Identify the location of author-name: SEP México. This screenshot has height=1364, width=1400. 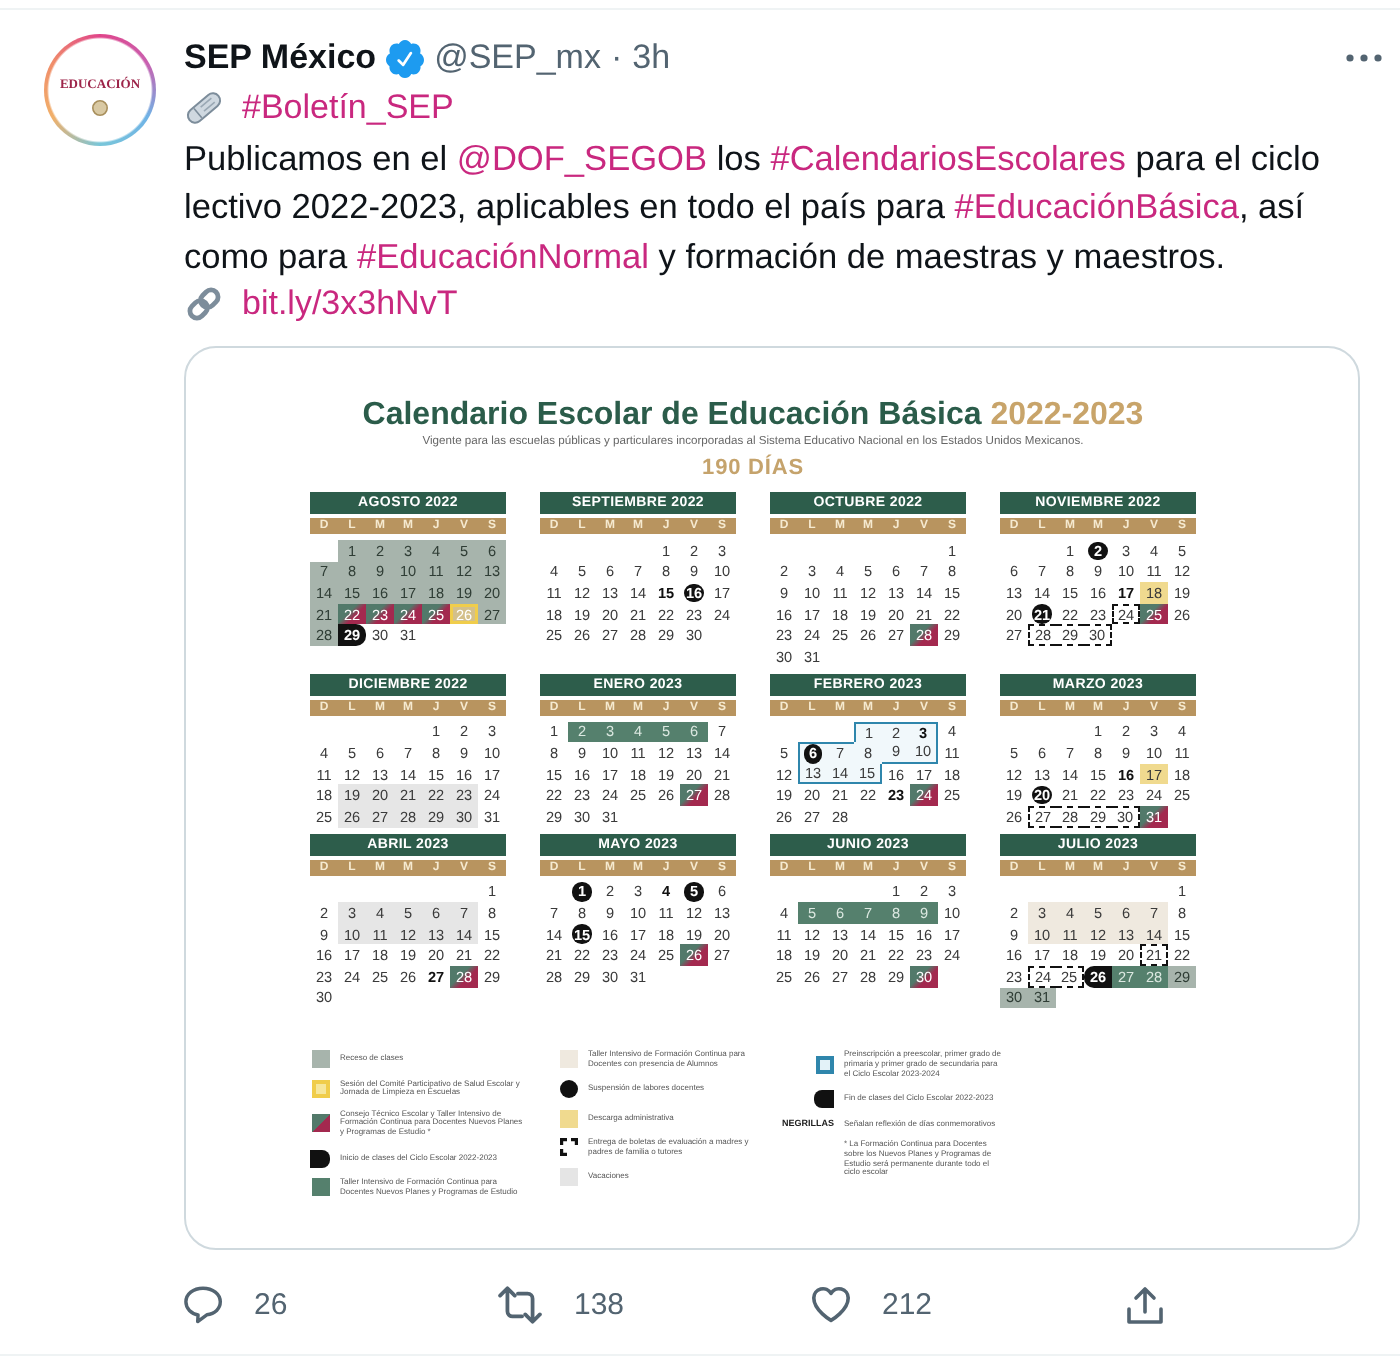
(280, 58).